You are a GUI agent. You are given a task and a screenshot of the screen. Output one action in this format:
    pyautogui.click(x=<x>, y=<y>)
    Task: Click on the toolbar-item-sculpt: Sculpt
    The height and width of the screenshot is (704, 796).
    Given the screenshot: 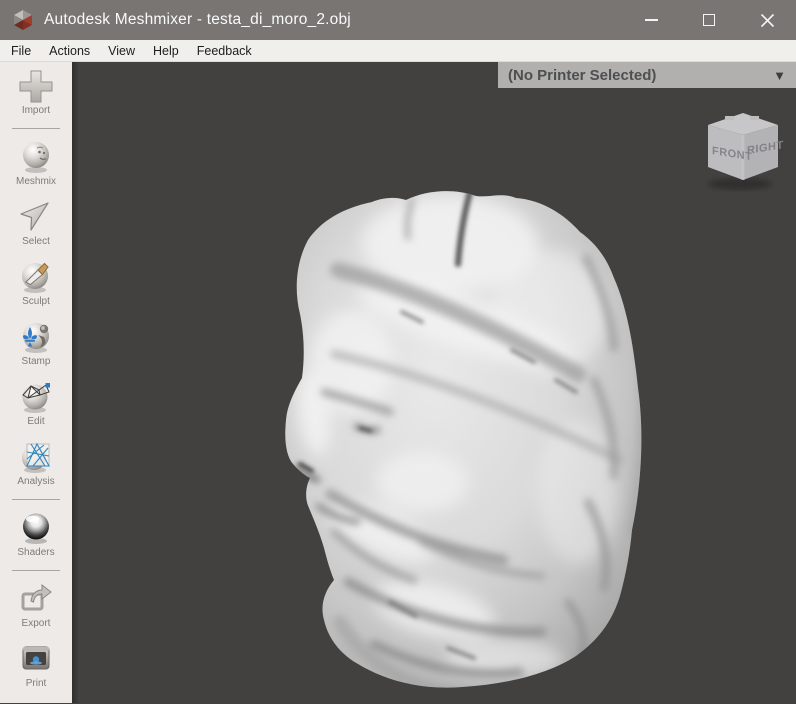 What is the action you would take?
    pyautogui.click(x=36, y=283)
    